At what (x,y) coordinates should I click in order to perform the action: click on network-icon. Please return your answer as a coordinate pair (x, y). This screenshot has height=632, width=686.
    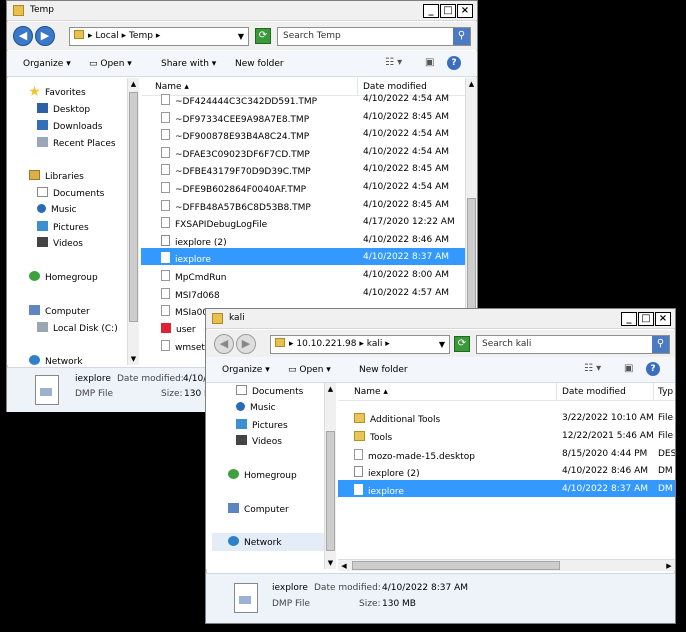
    Looking at the image, I should click on (34, 360).